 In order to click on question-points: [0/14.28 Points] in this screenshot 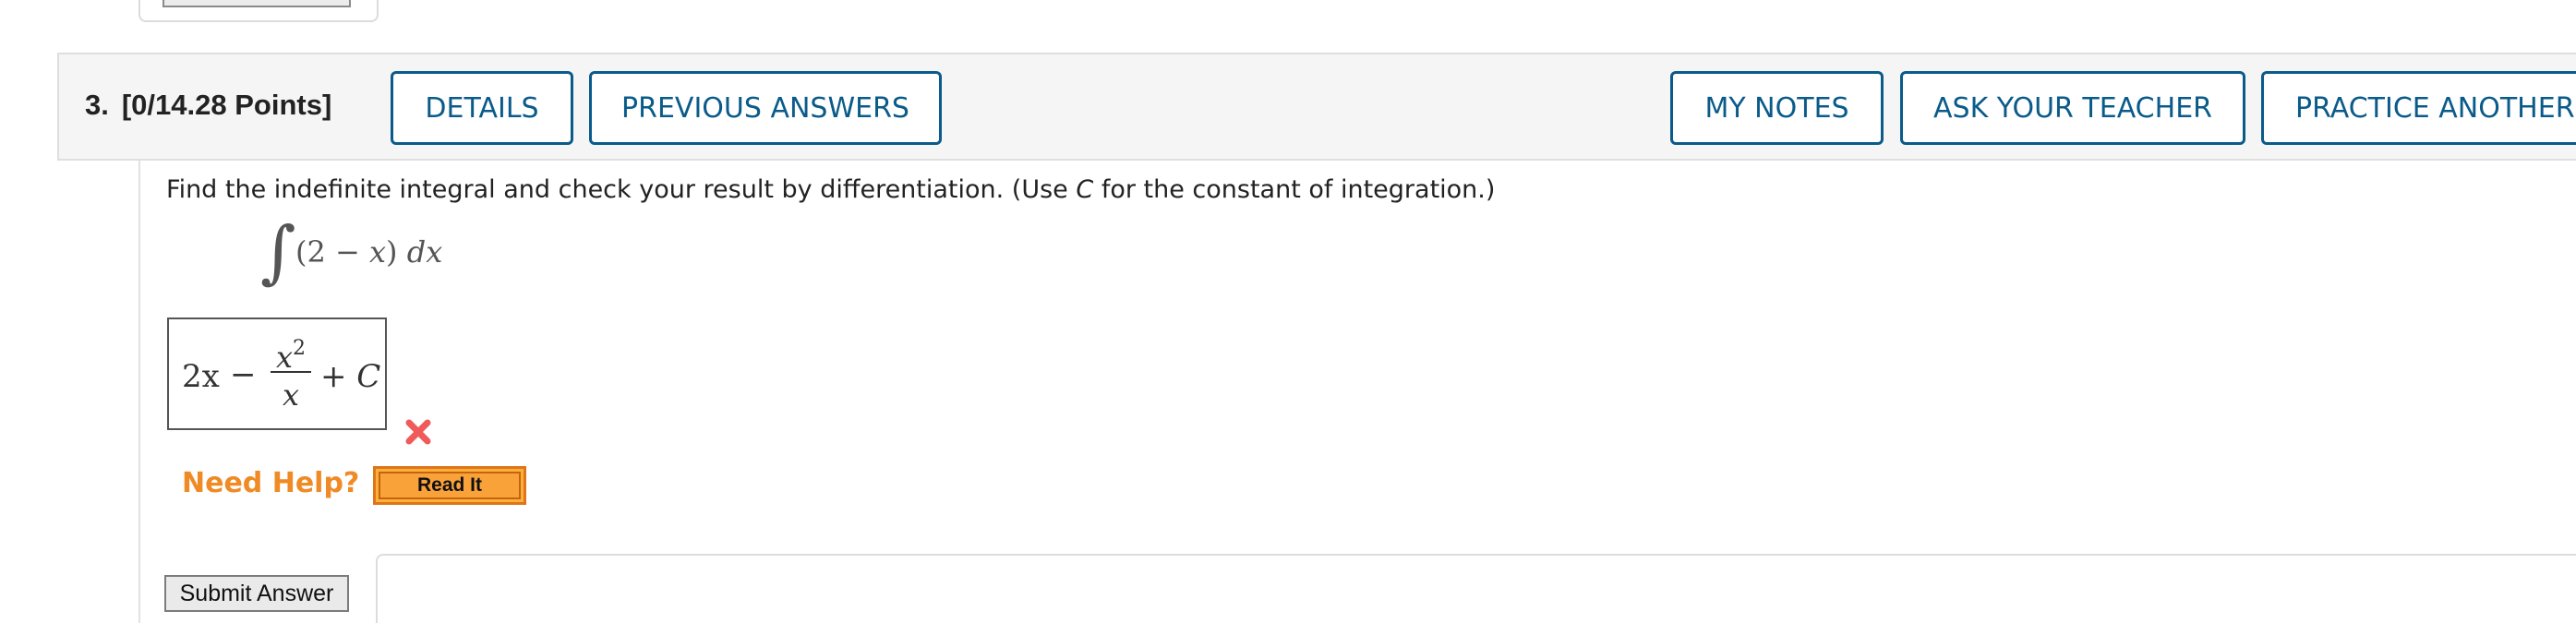, I will do `click(226, 105)`.